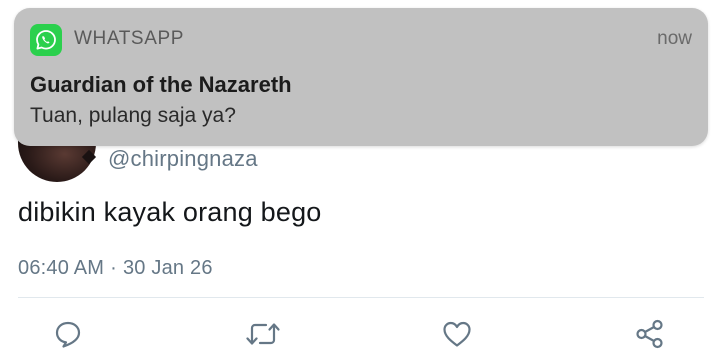 The width and height of the screenshot is (720, 355). I want to click on divider, so click(361, 297).